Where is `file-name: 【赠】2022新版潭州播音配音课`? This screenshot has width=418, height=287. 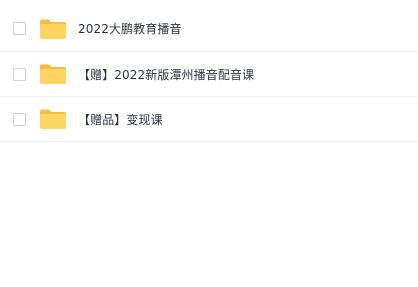
file-name: 【赠】2022新版潭州播音配音课 is located at coordinates (166, 74).